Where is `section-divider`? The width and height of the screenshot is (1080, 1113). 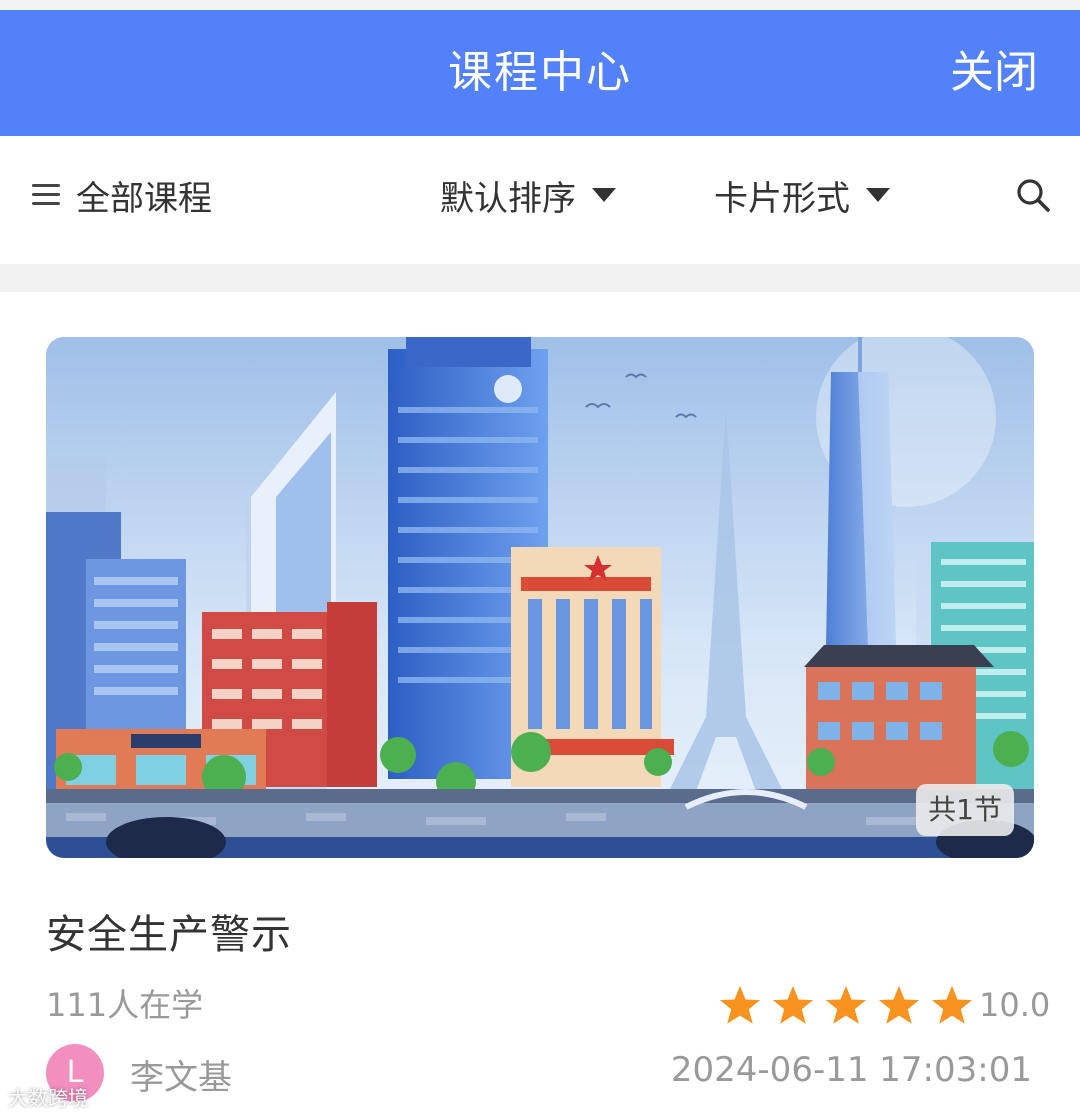
section-divider is located at coordinates (540, 278).